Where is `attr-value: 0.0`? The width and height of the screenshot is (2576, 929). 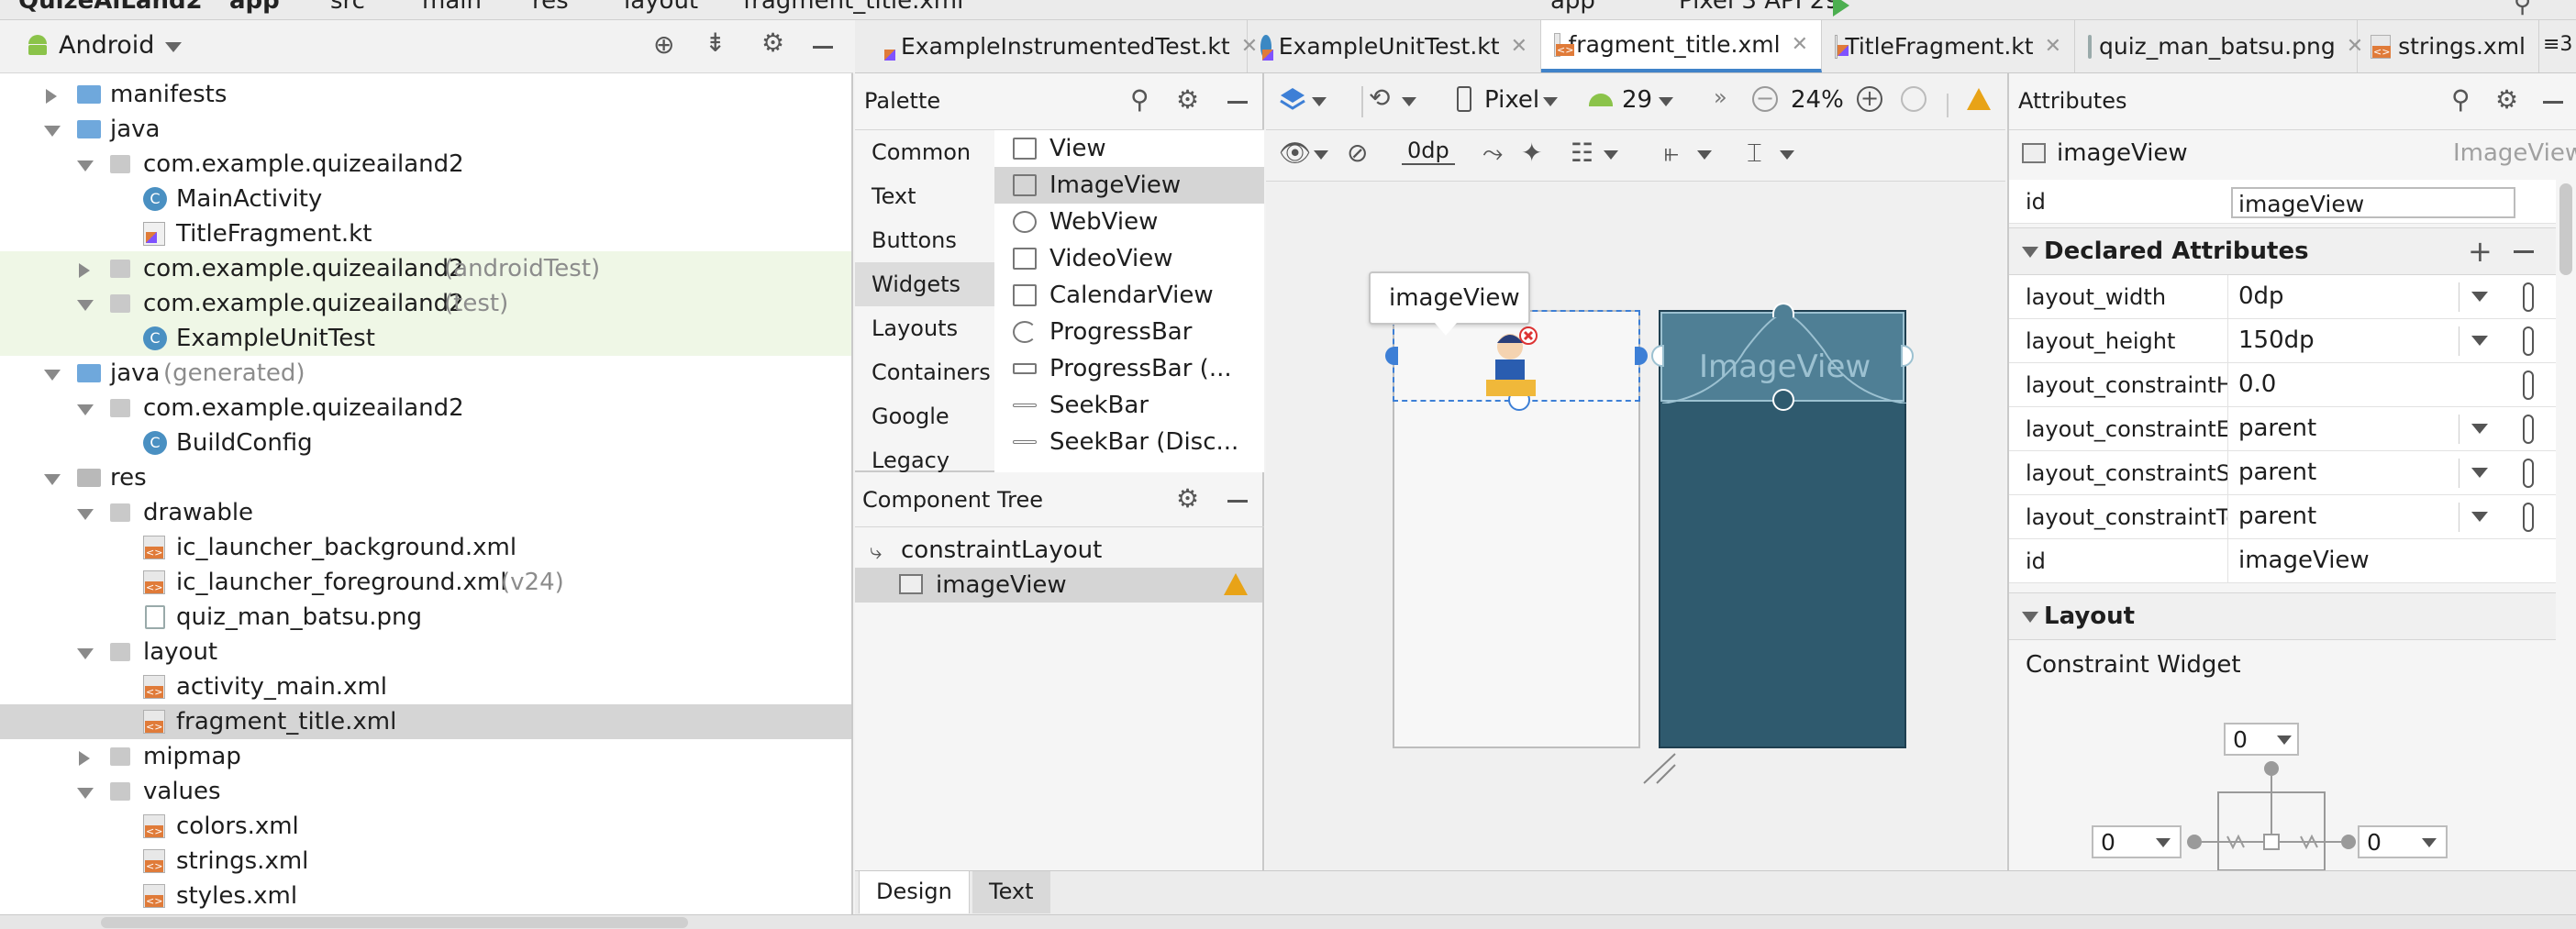 attr-value: 0.0 is located at coordinates (2257, 384).